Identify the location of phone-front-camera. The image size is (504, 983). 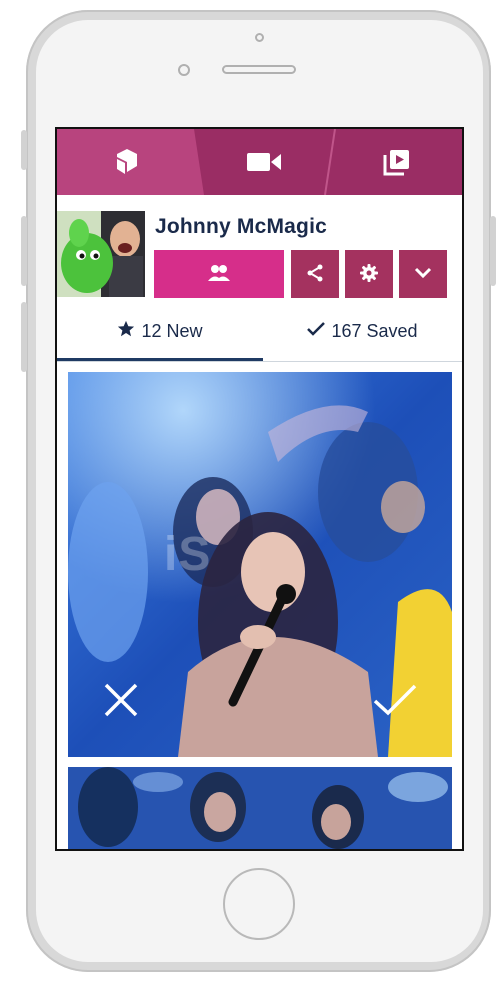
(184, 70).